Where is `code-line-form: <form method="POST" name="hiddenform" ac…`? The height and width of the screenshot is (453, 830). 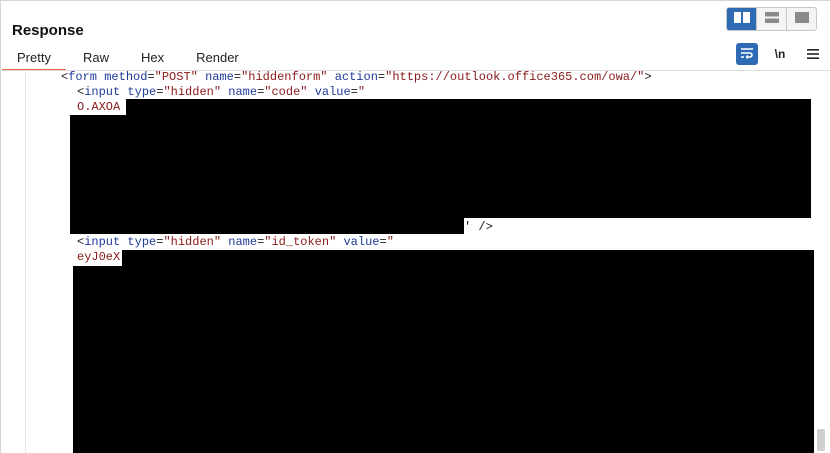 code-line-form: <form method="POST" name="hiddenform" ac… is located at coordinates (356, 77).